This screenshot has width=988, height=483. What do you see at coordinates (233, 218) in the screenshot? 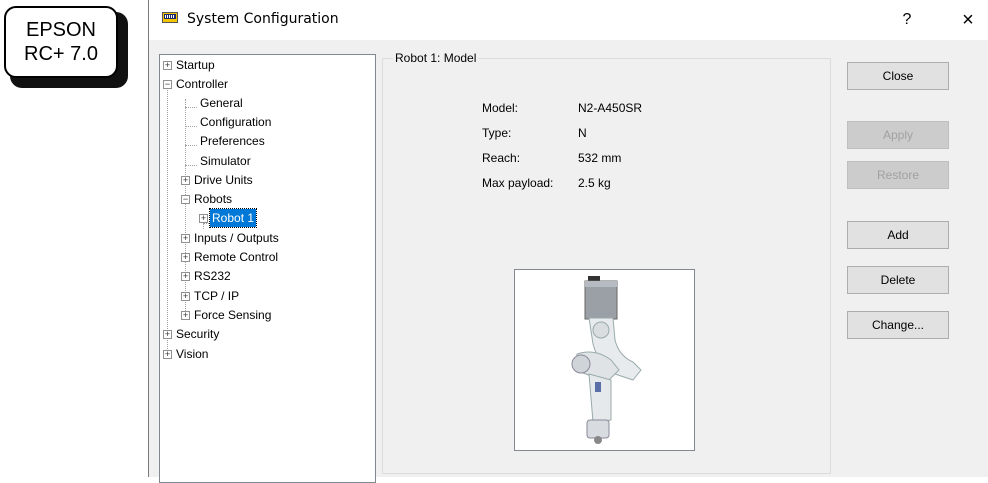
I see `tree-item-label-selected: Robot 1` at bounding box center [233, 218].